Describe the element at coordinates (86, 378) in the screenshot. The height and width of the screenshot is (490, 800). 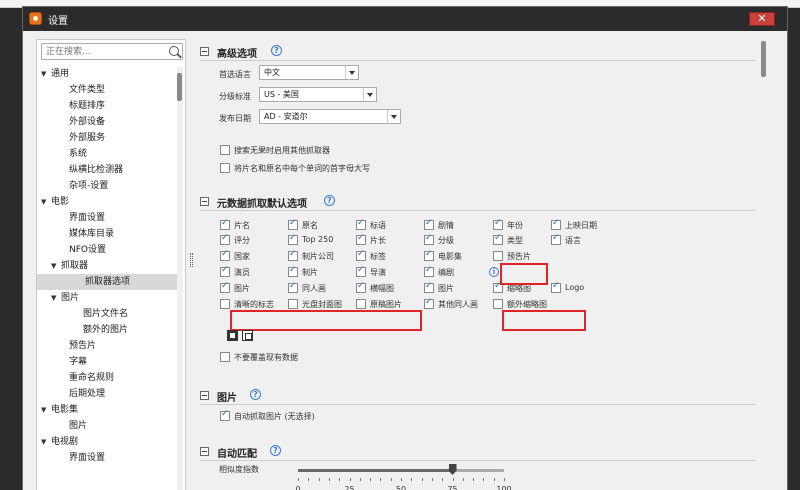
I see `sidebar-item: 重命名规则` at that location.